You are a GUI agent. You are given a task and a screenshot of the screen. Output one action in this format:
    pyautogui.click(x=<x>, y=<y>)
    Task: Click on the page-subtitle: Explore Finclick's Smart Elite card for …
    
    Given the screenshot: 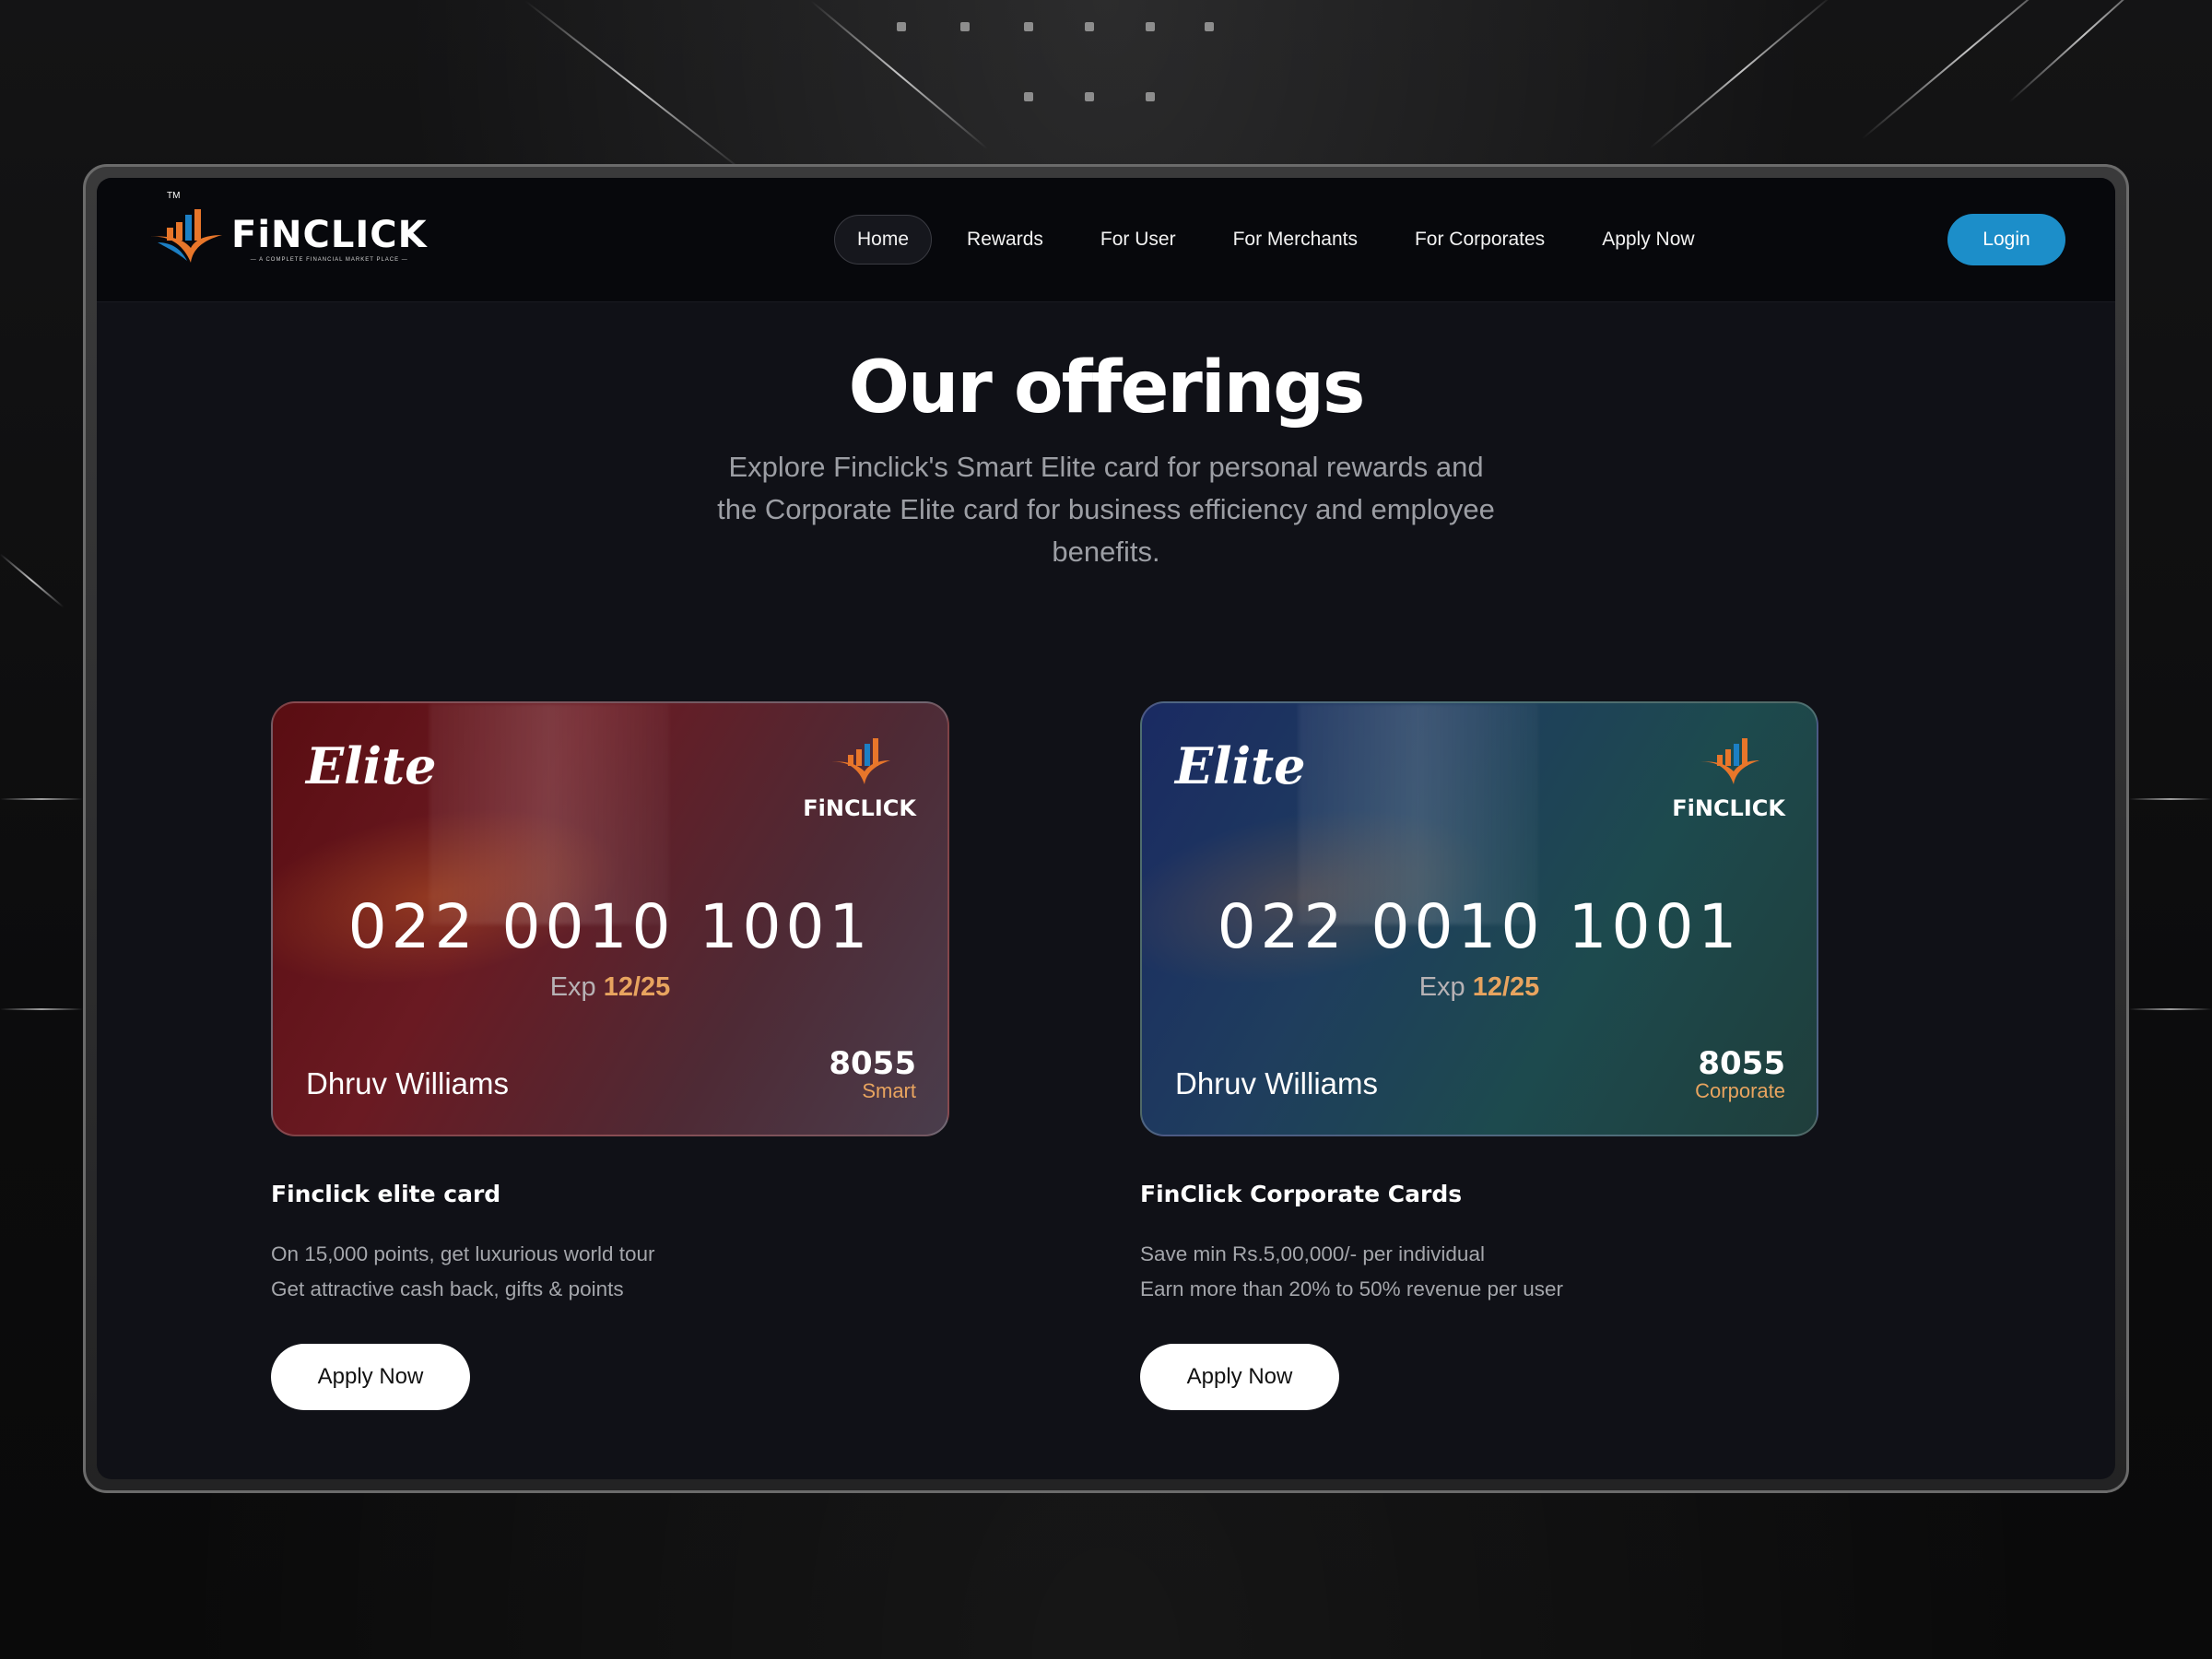 What is the action you would take?
    pyautogui.click(x=1106, y=509)
    